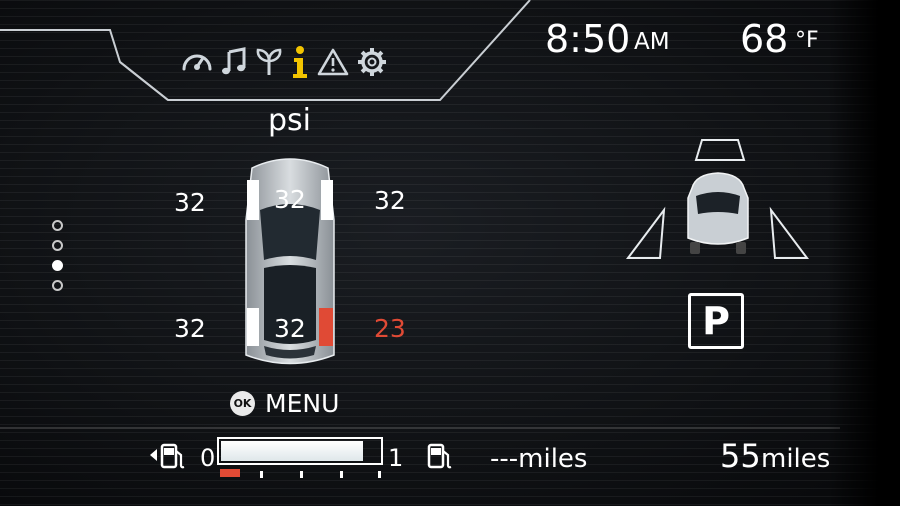 The width and height of the screenshot is (900, 506). I want to click on fuel-scale-ticks, so click(301, 474).